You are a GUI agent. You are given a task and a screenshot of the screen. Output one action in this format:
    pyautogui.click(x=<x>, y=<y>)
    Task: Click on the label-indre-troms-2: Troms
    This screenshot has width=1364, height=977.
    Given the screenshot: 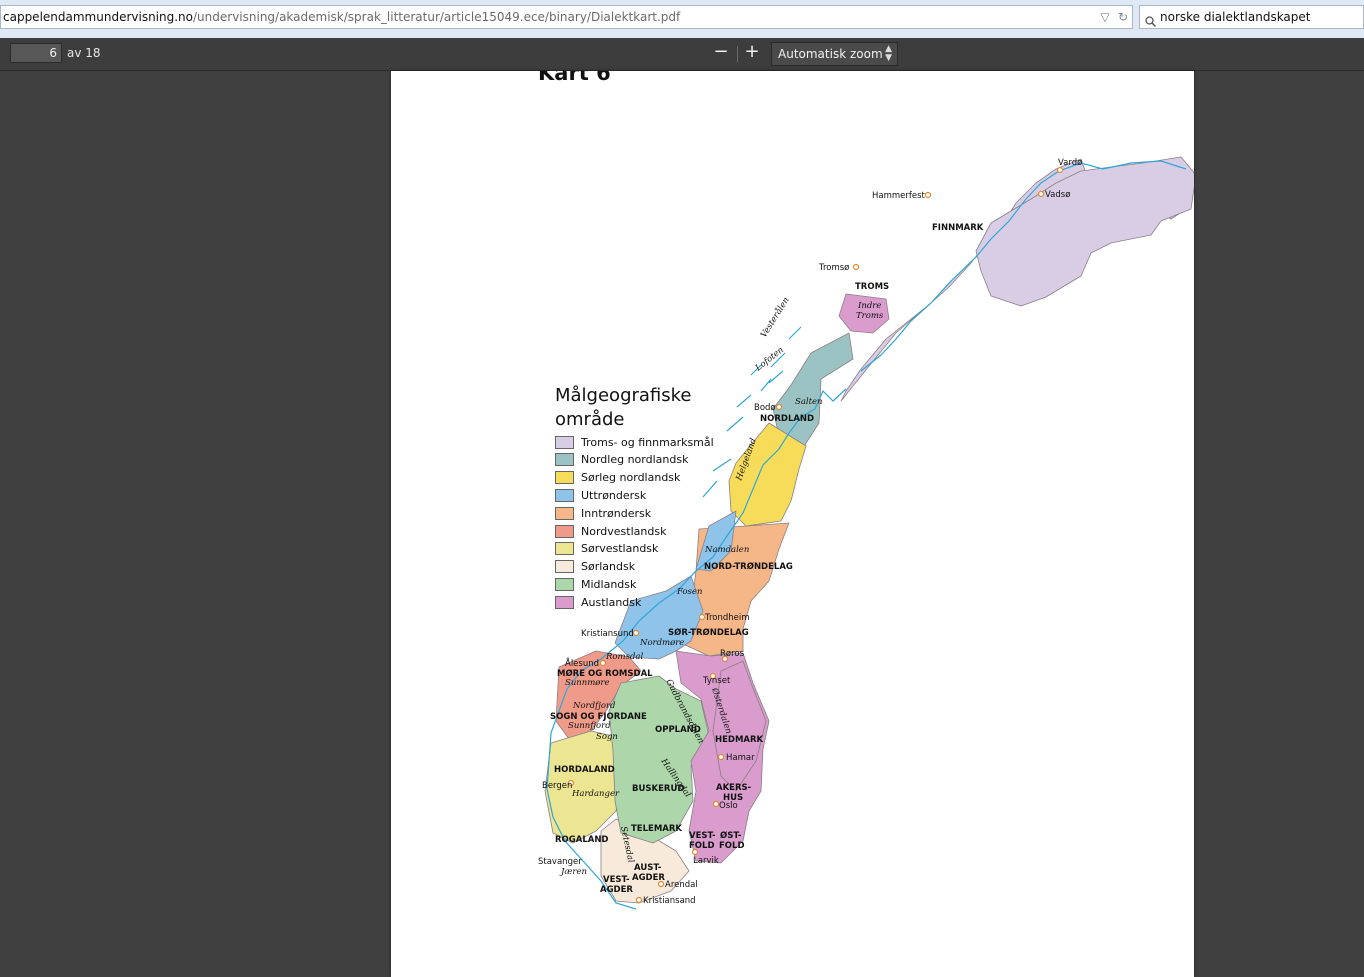 What is the action you would take?
    pyautogui.click(x=870, y=316)
    